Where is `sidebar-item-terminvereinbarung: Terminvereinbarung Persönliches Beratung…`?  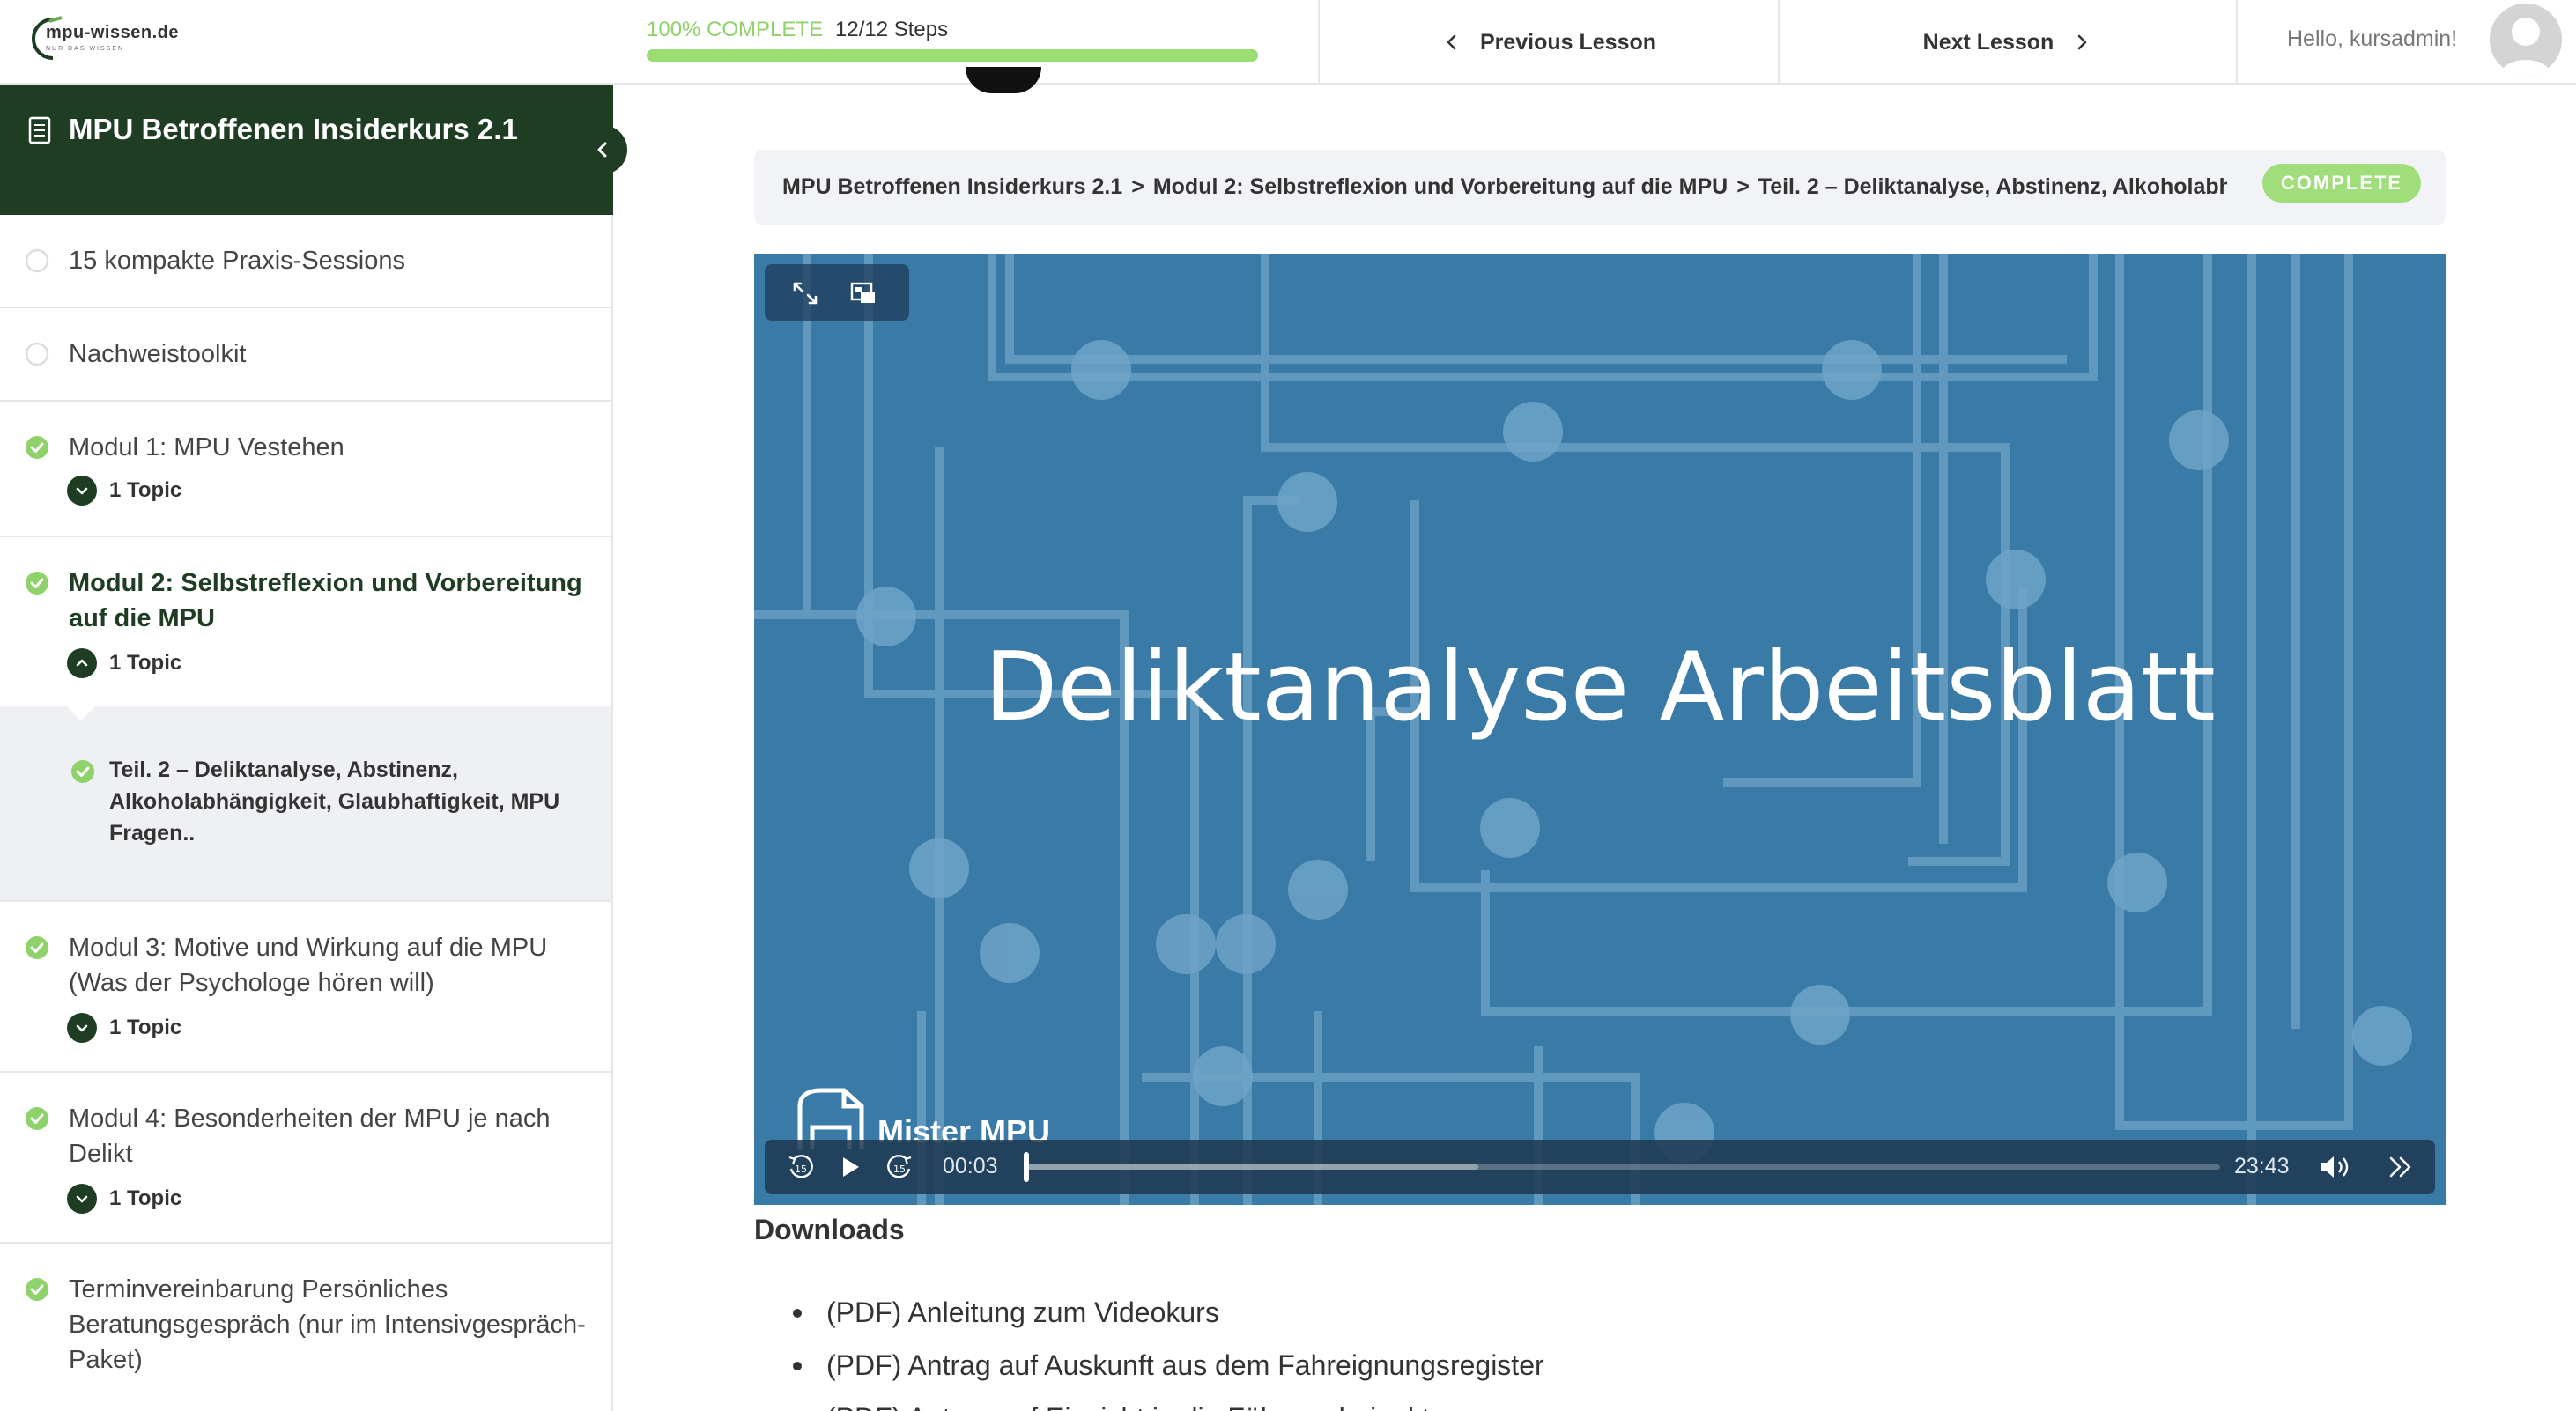 sidebar-item-terminvereinbarung: Terminvereinbarung Persönliches Beratung… is located at coordinates (305, 1328).